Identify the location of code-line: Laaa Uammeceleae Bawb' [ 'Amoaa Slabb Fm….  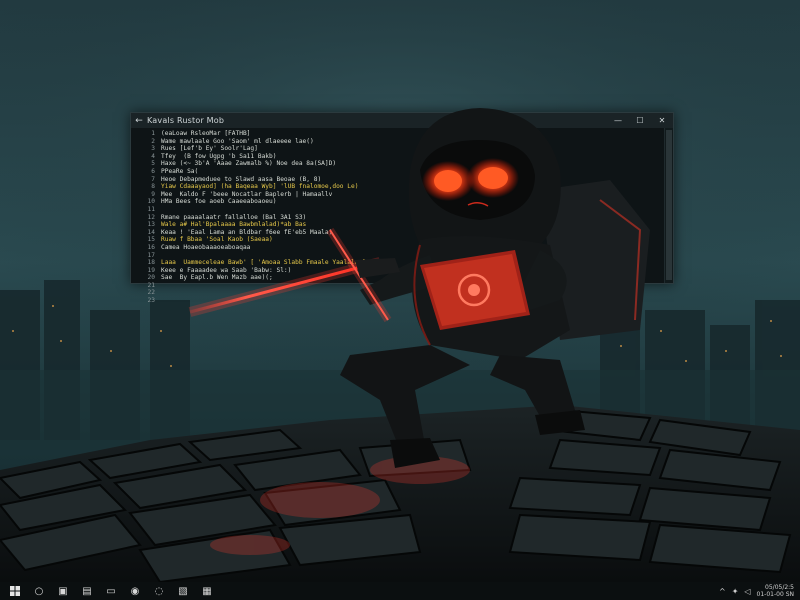
(412, 263).